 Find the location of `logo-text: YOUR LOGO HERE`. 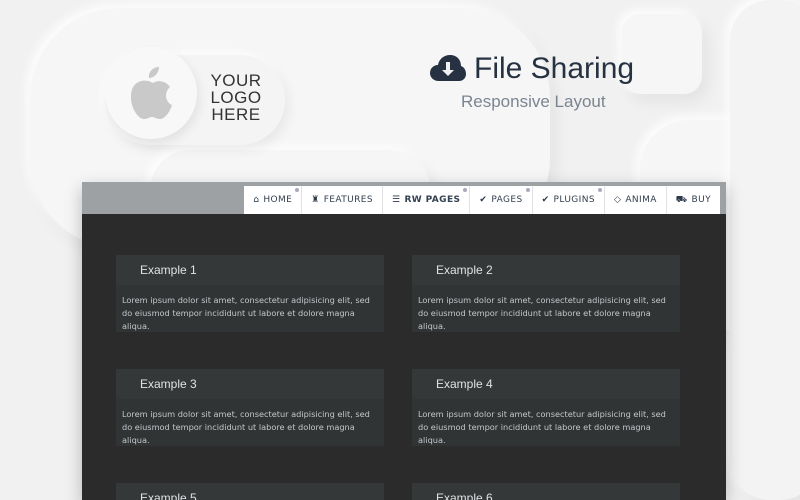

logo-text: YOUR LOGO HERE is located at coordinates (236, 97).